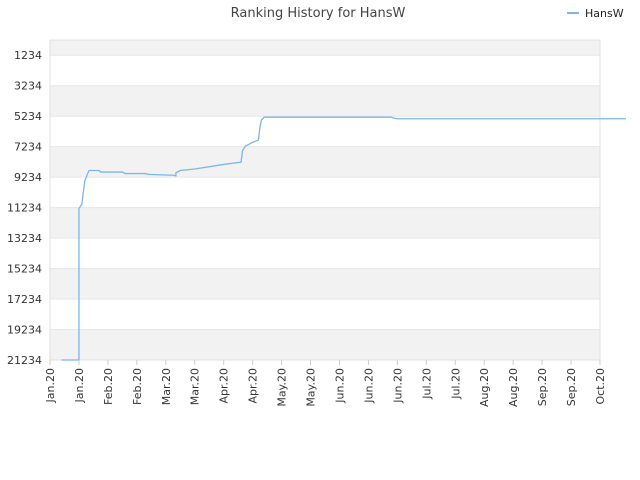 Image resolution: width=640 pixels, height=480 pixels. Describe the element at coordinates (28, 177) in the screenshot. I see `y-tick-label: 9234` at that location.